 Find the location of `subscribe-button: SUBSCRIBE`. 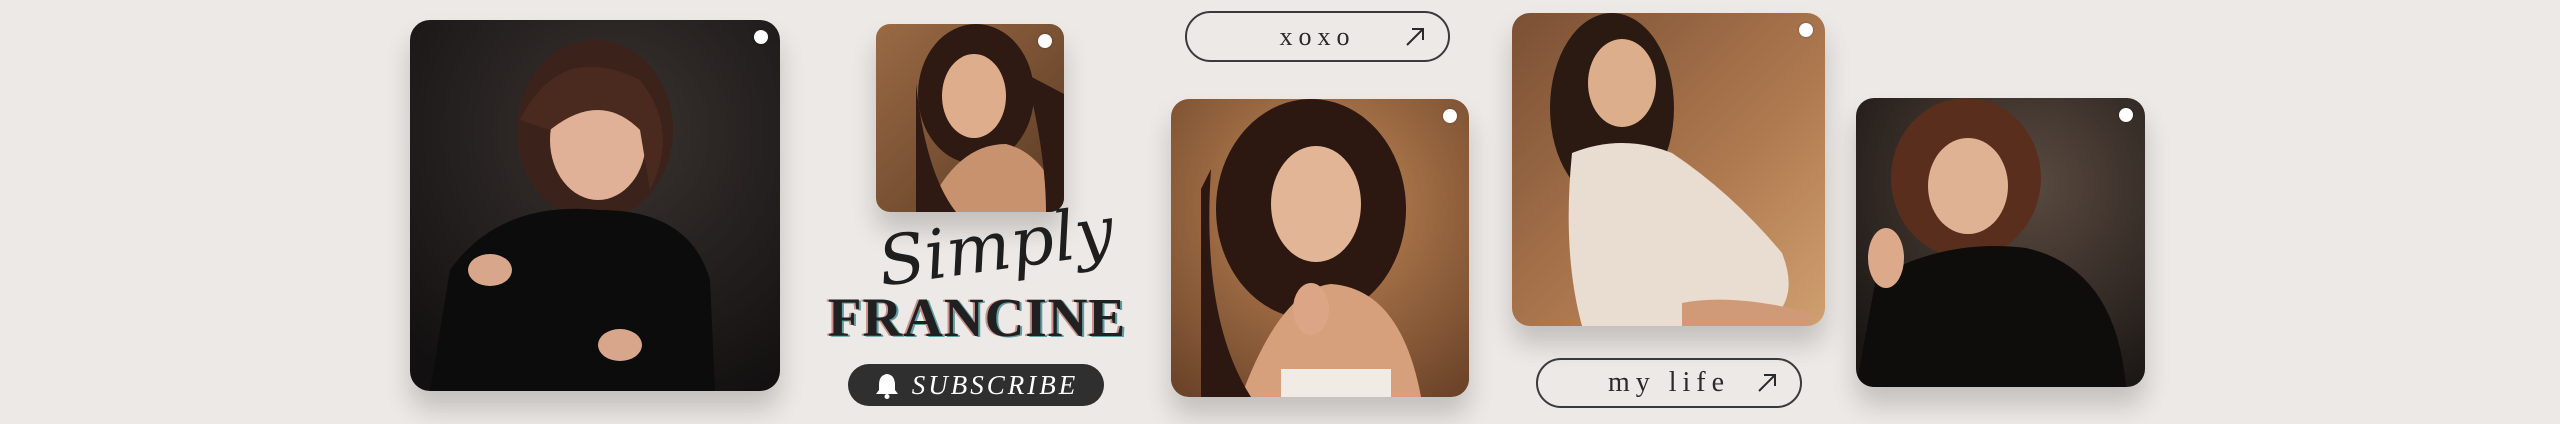

subscribe-button: SUBSCRIBE is located at coordinates (976, 385).